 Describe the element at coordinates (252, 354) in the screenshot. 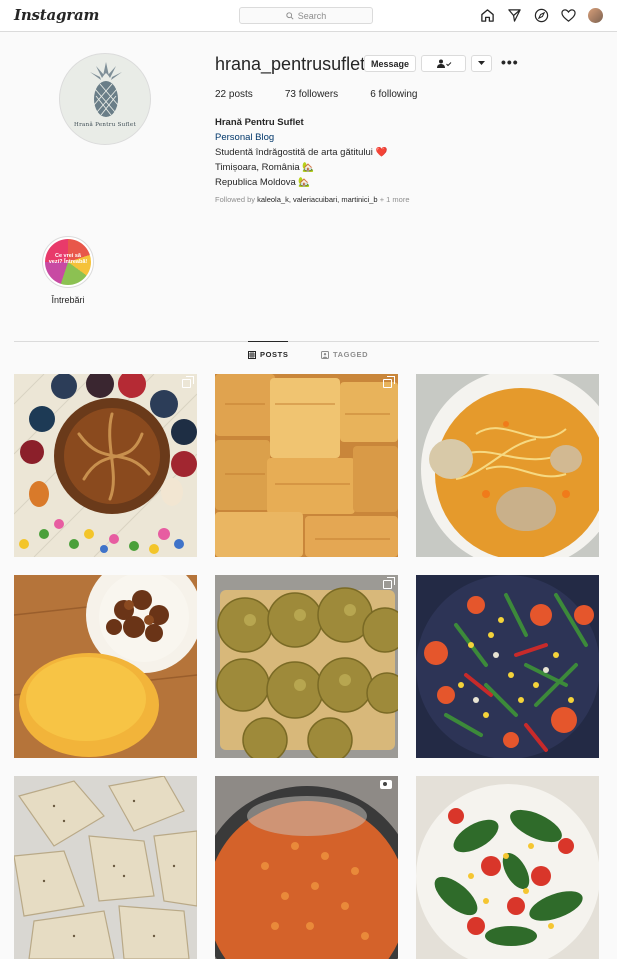

I see `grid-icon` at that location.